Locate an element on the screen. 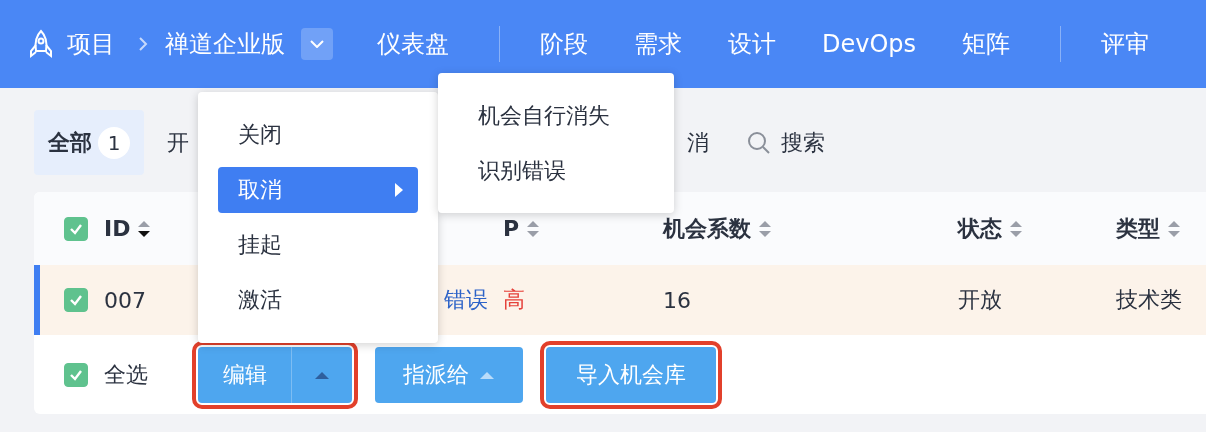 Image resolution: width=1206 pixels, height=432 pixels. project-dropdown-button is located at coordinates (317, 44).